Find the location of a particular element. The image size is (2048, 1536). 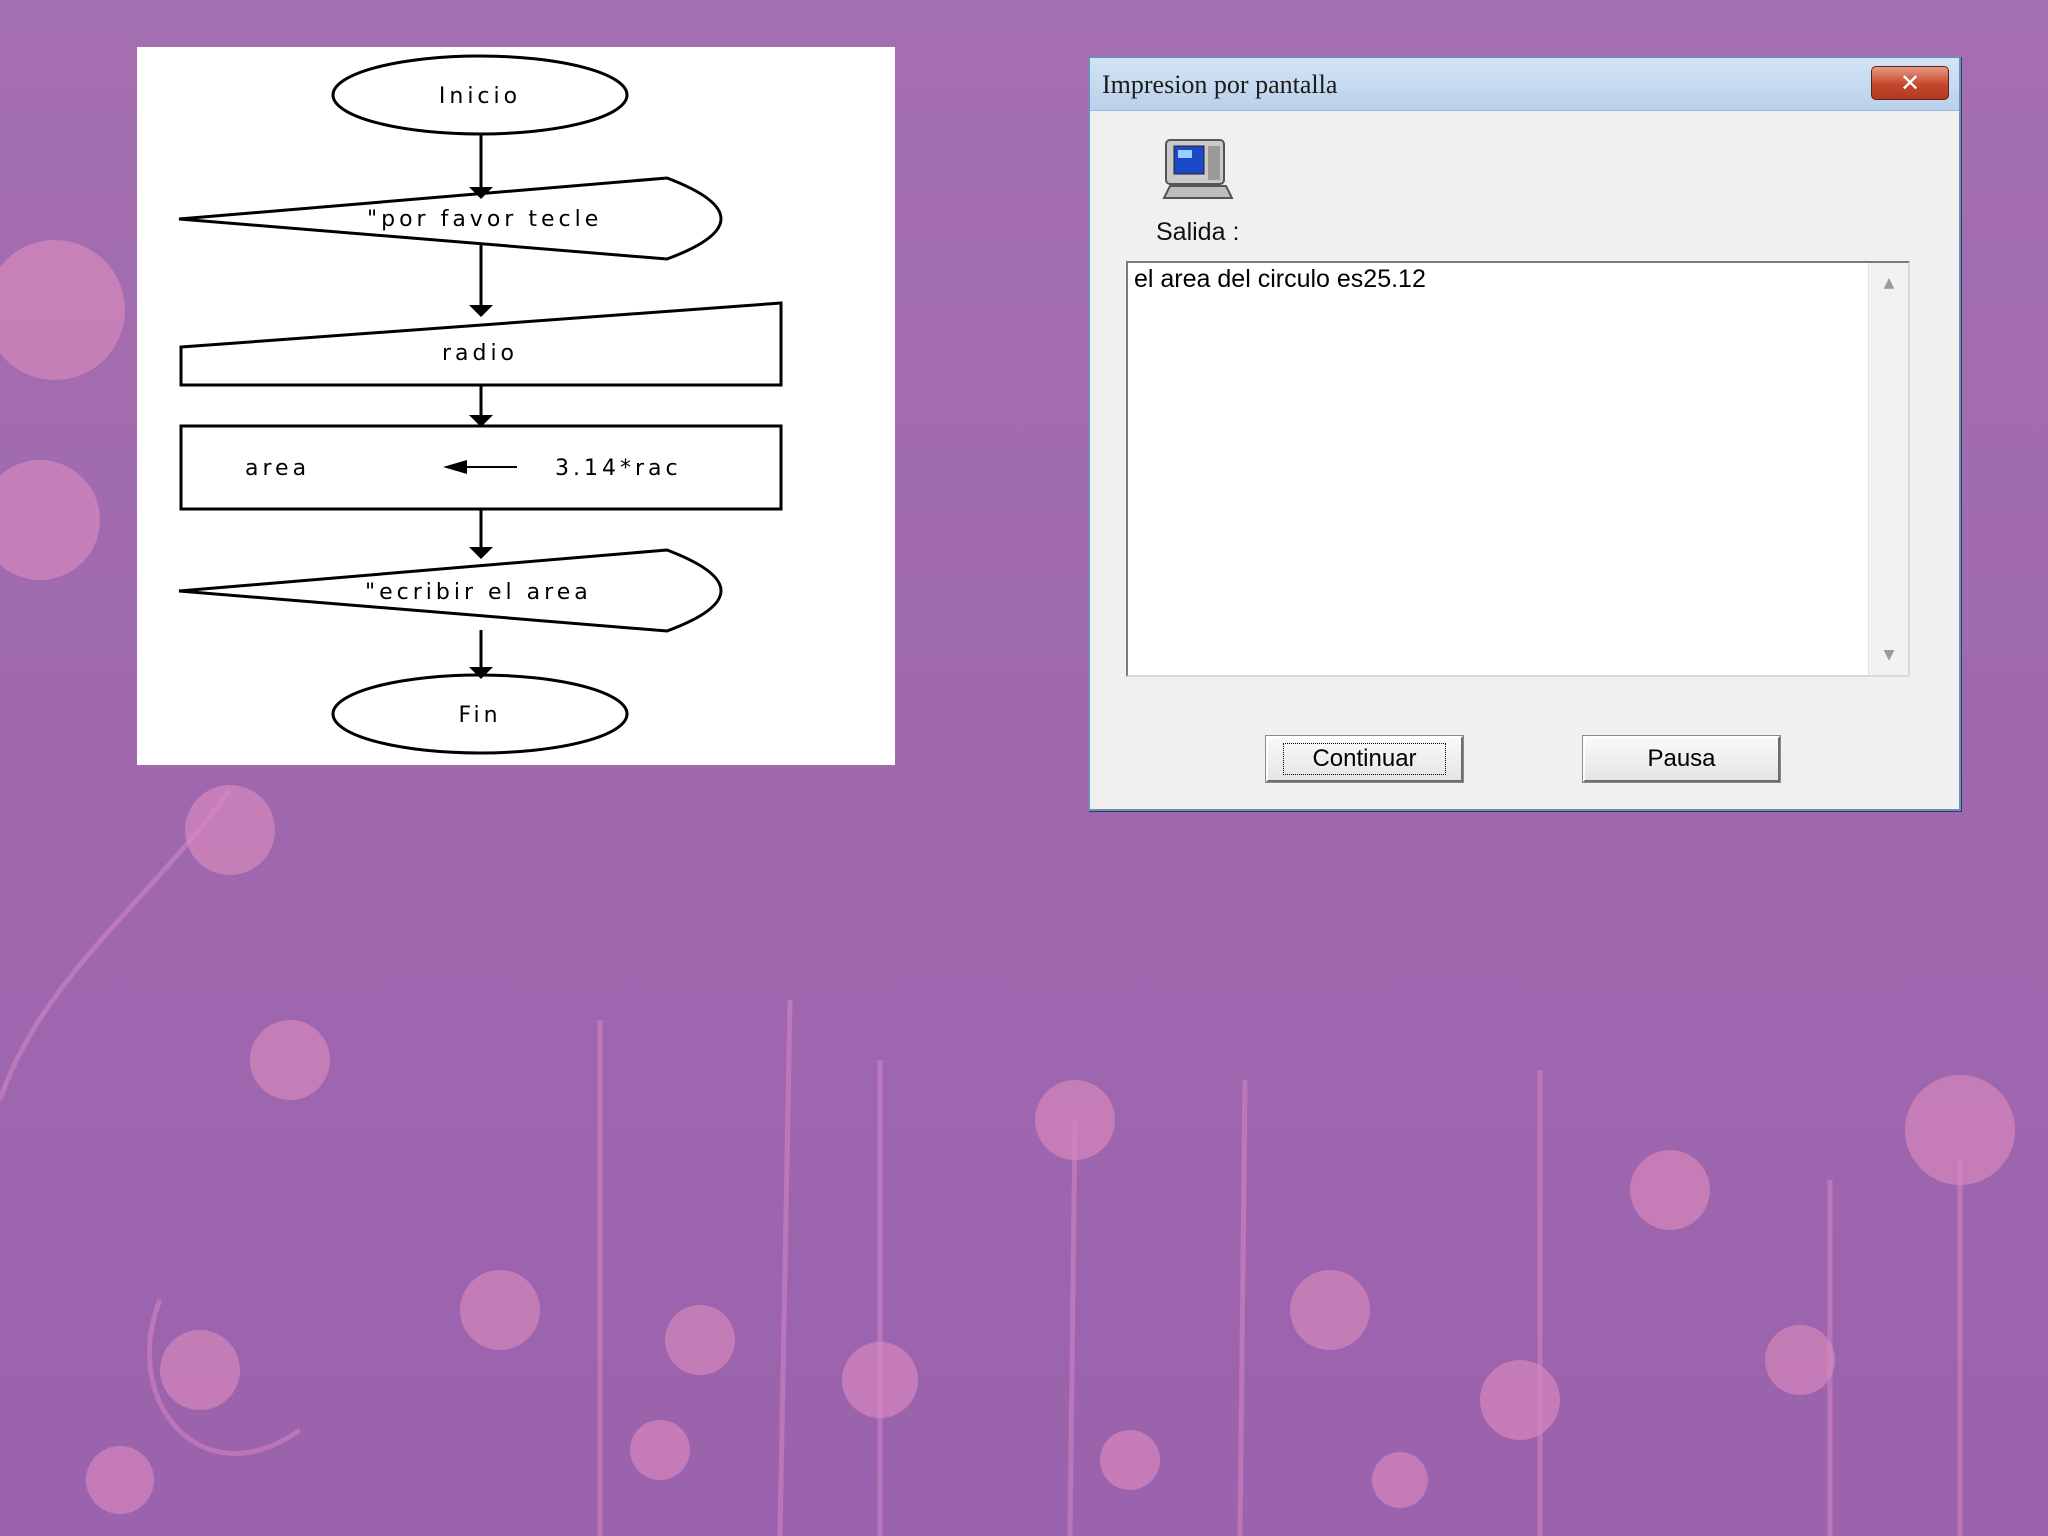

close-button: ✕ is located at coordinates (1910, 83).